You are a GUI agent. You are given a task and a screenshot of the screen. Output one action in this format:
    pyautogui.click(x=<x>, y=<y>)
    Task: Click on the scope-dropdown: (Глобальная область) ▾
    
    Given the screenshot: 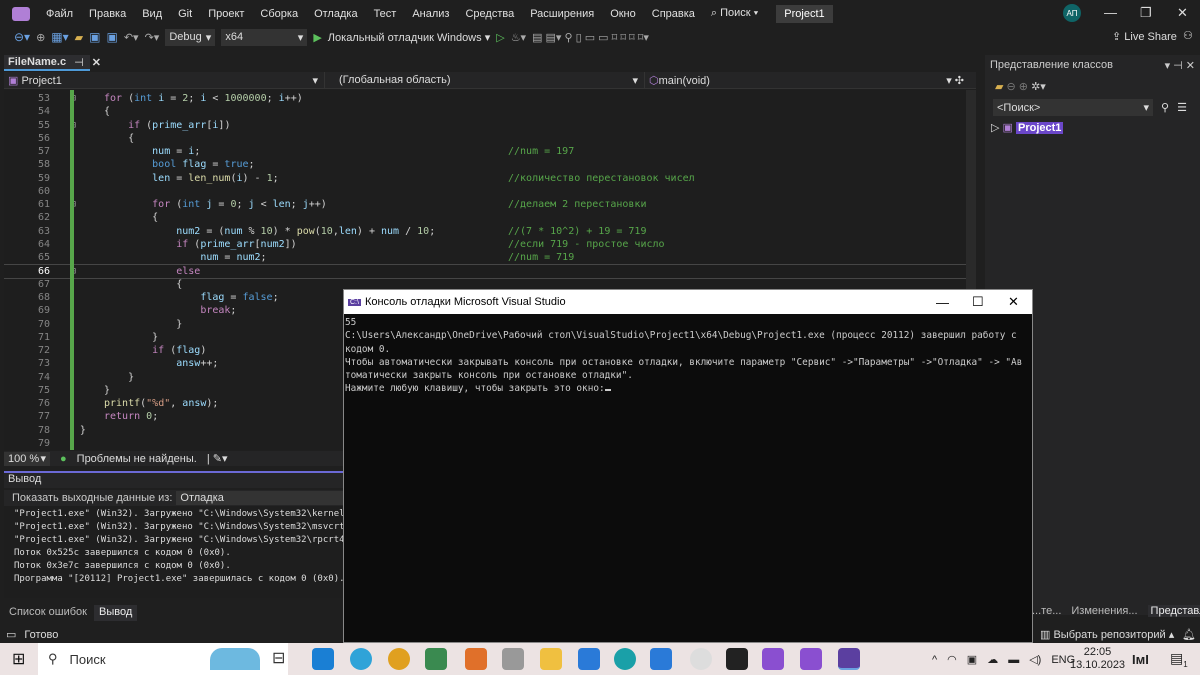 What is the action you would take?
    pyautogui.click(x=484, y=80)
    